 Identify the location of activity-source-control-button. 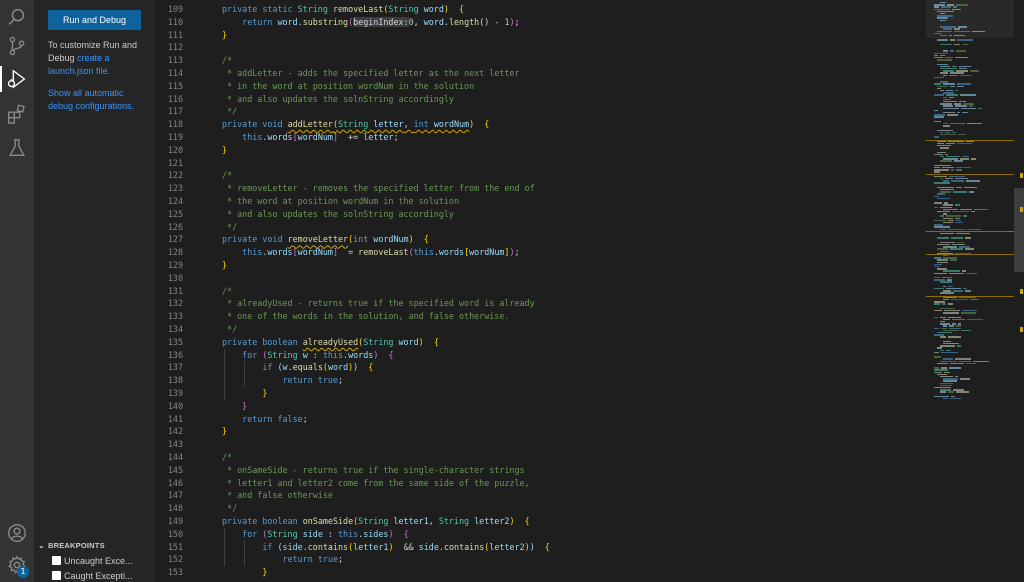
(17, 46).